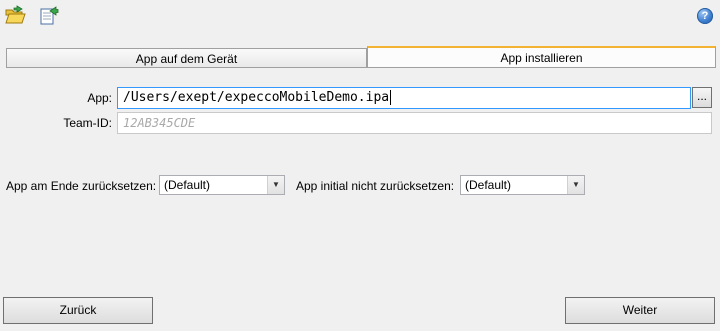 The height and width of the screenshot is (331, 720). Describe the element at coordinates (87, 123) in the screenshot. I see `team-id-label: Team-ID:` at that location.